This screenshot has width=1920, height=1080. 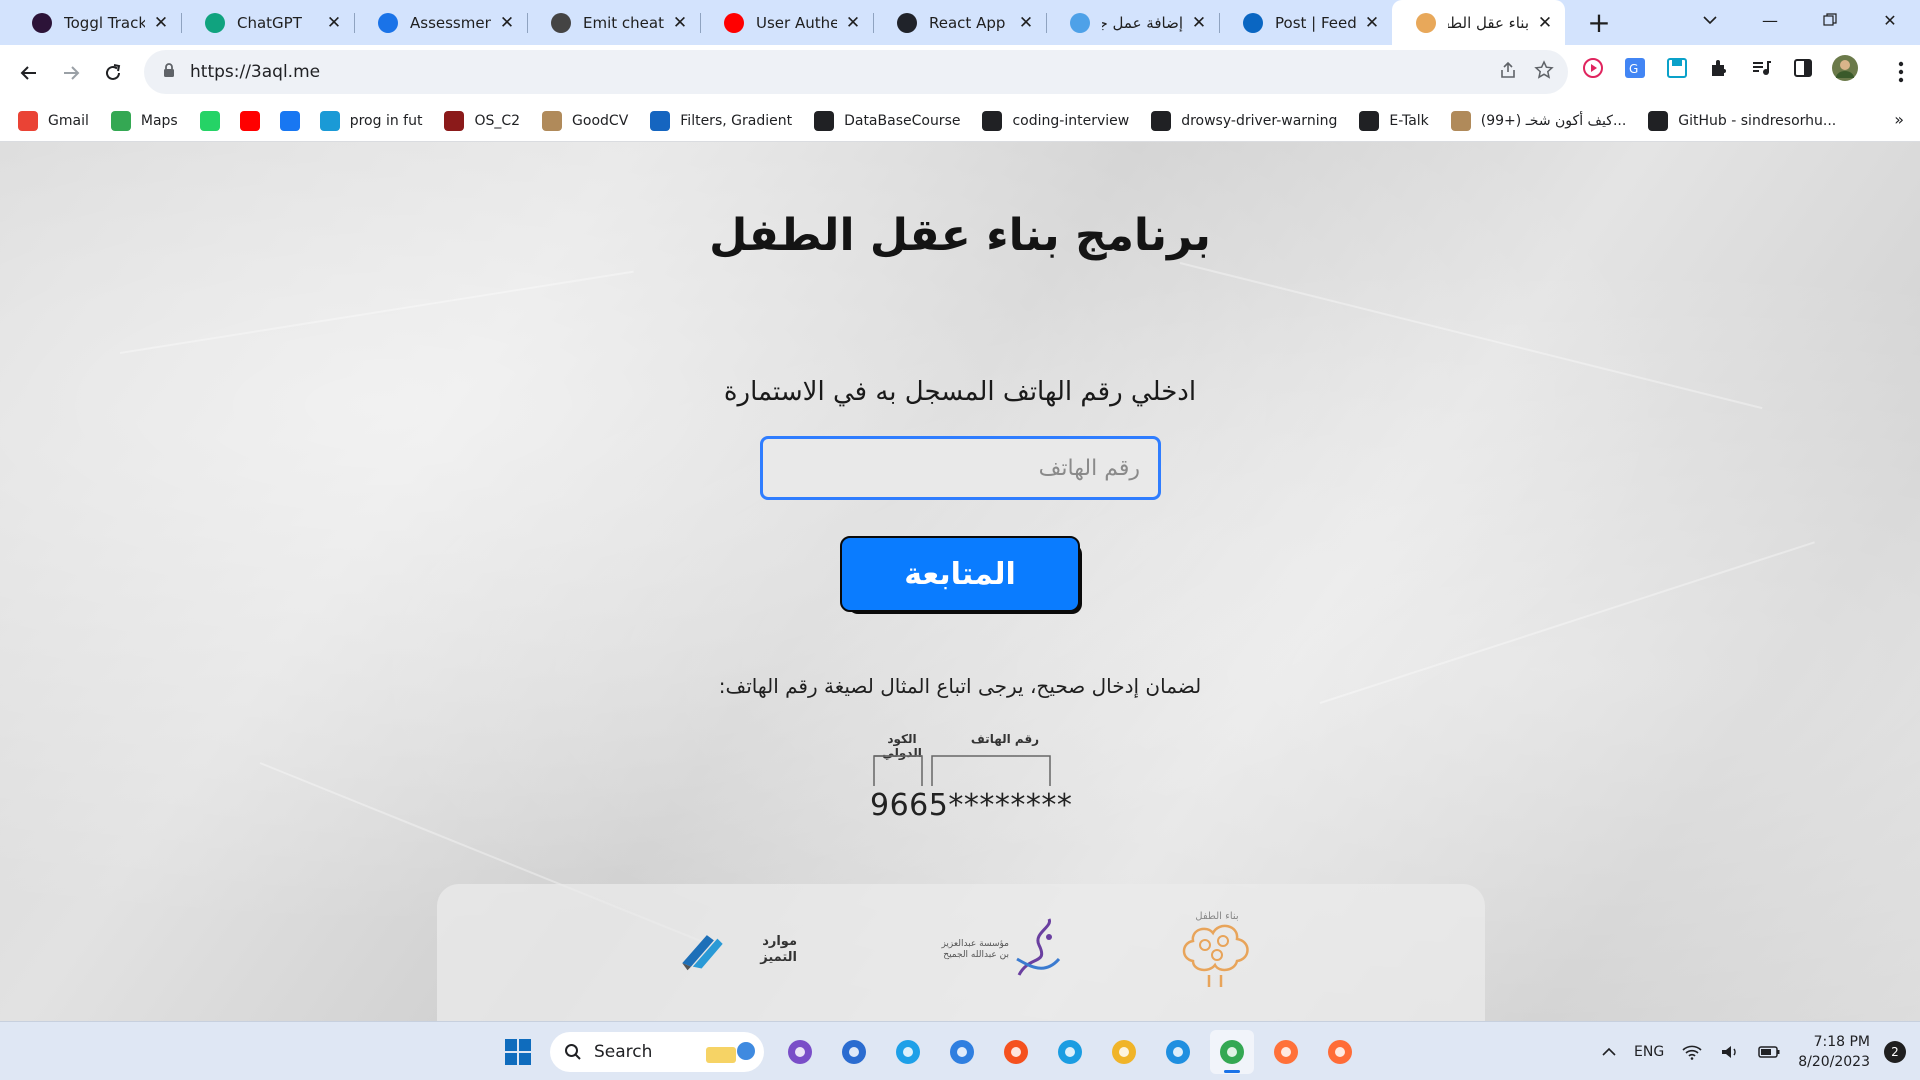 I want to click on vscode-icon, so click(x=1178, y=1052).